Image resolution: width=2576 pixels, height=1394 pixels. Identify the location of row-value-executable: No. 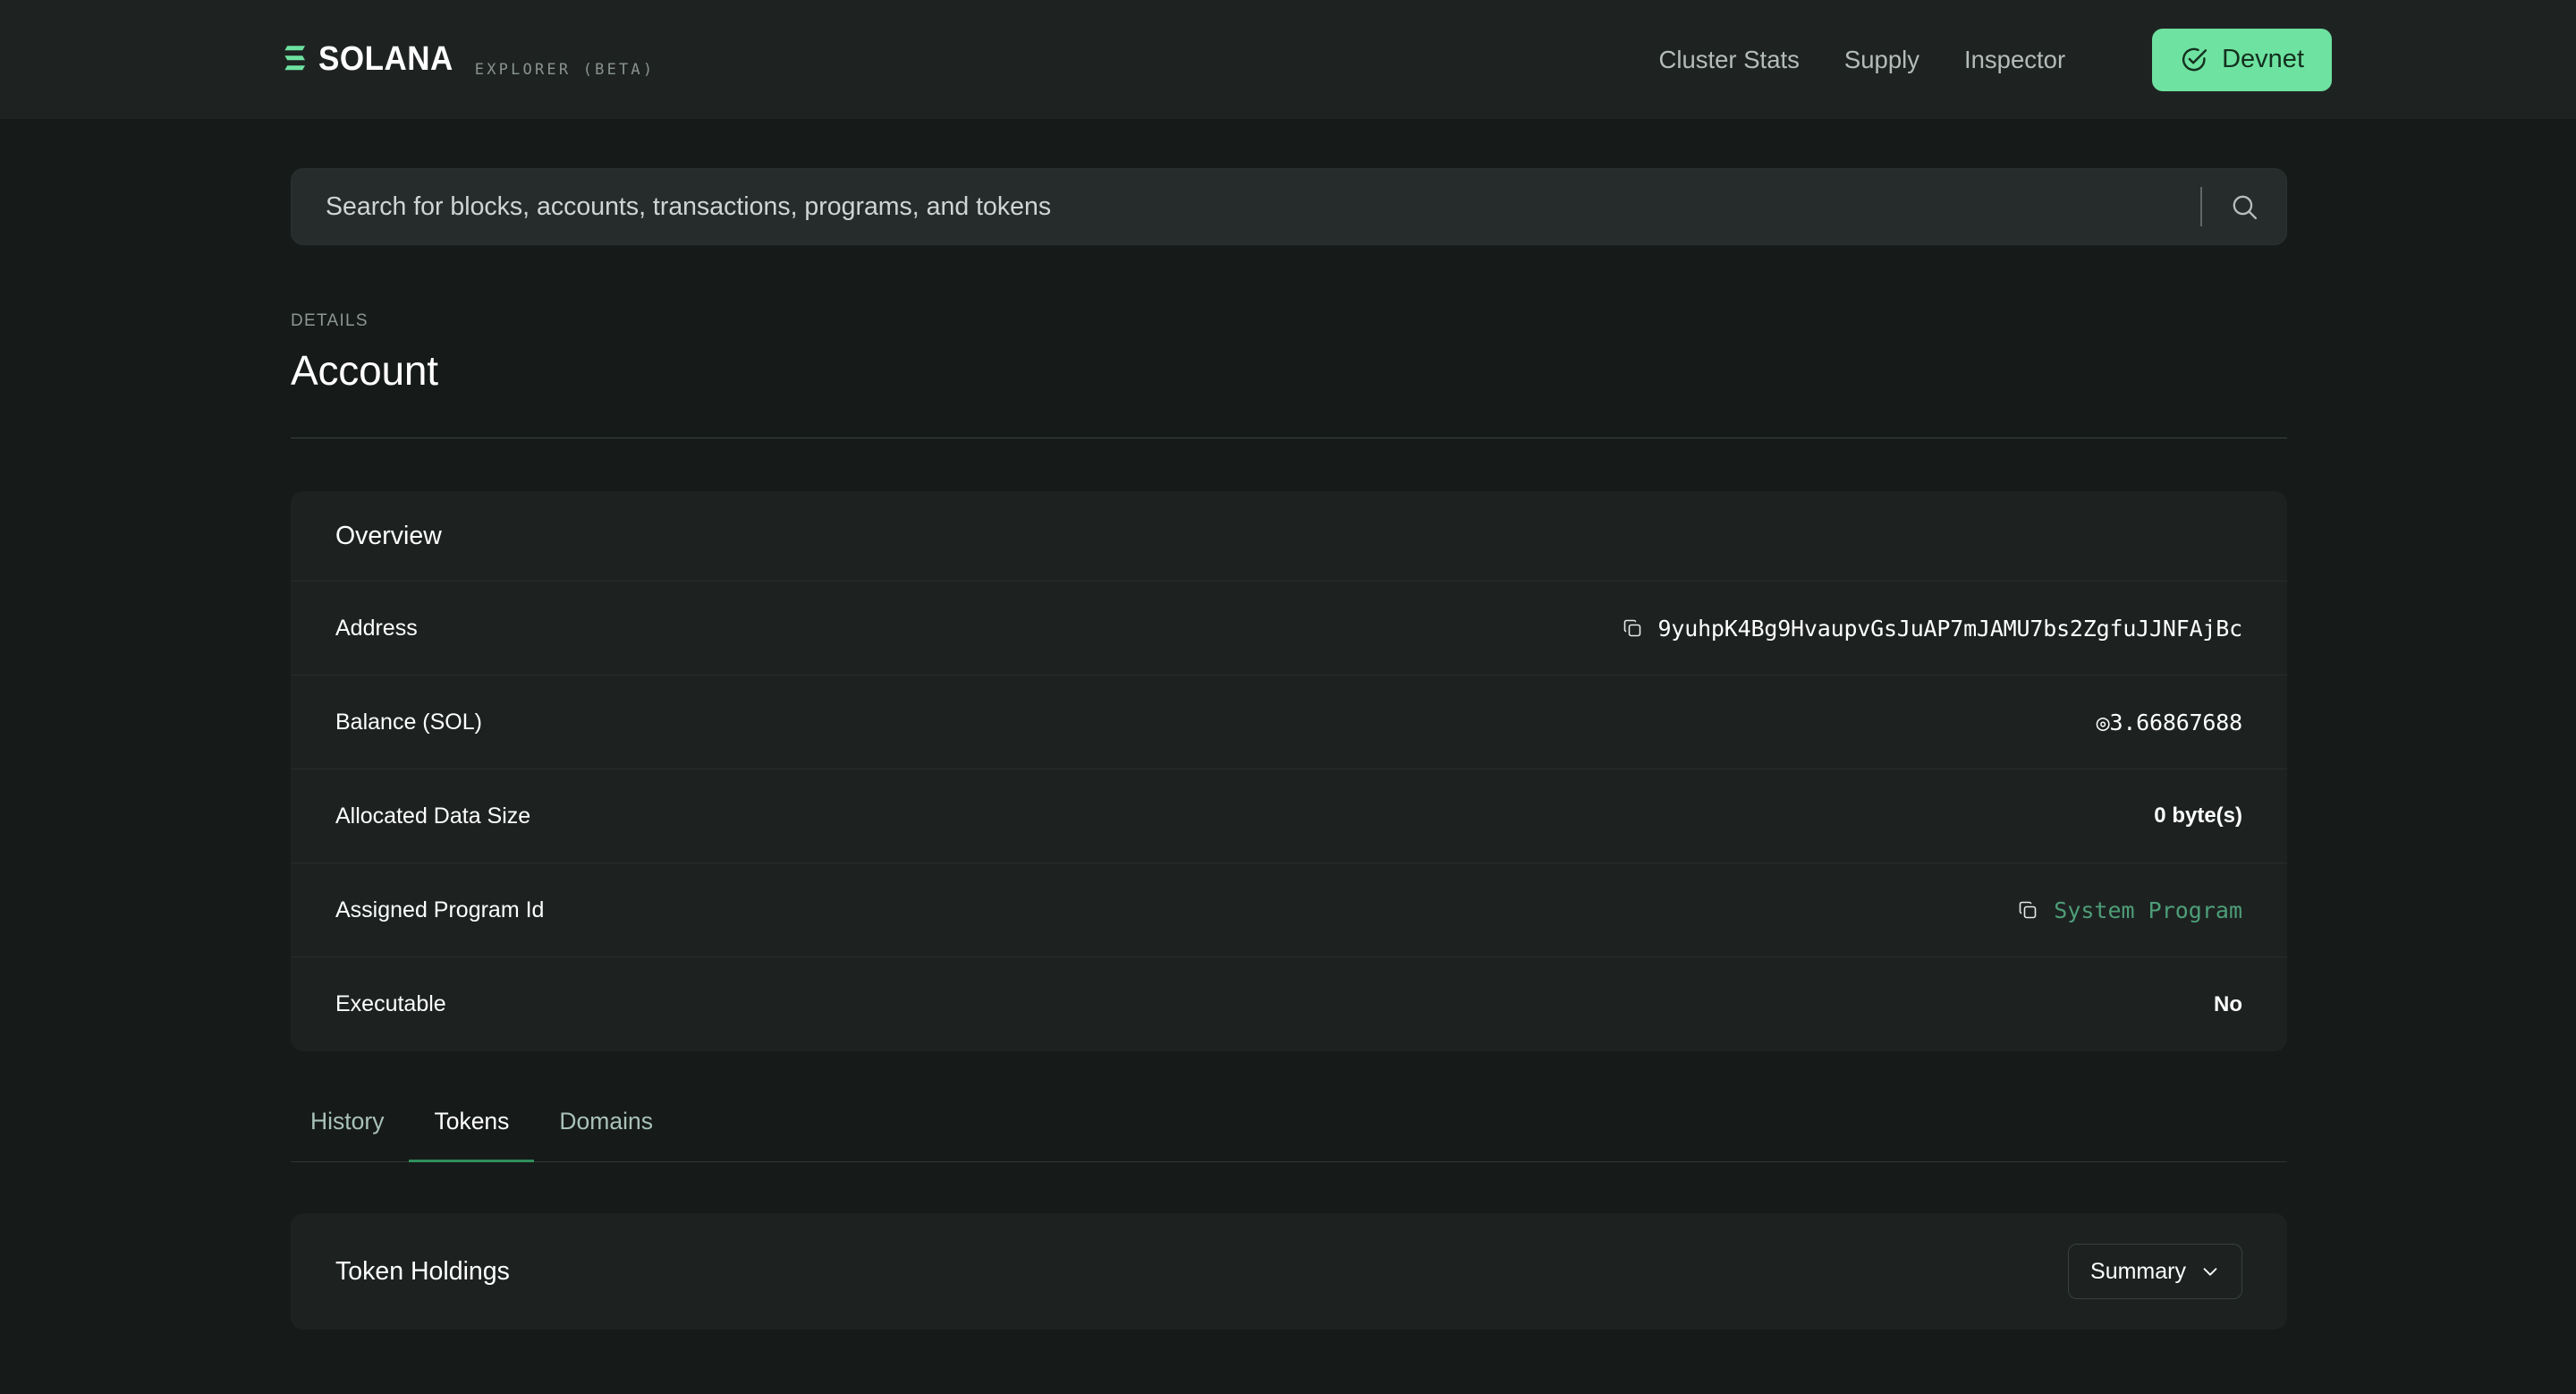
(2228, 1005).